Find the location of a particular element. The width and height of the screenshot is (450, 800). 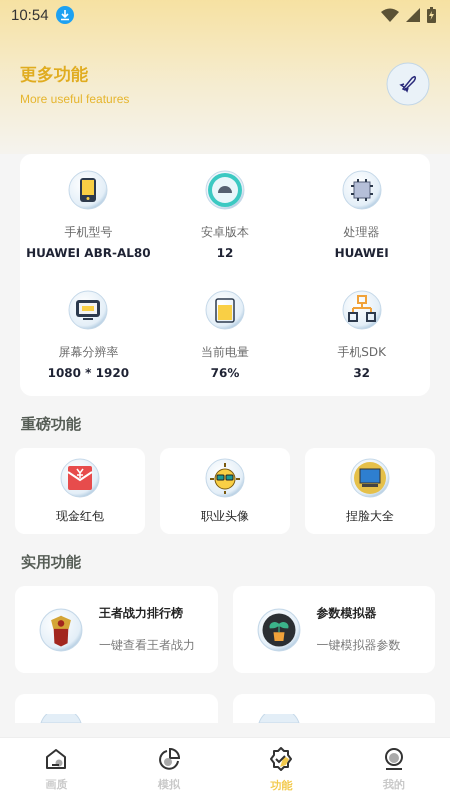

home-icon is located at coordinates (56, 758).